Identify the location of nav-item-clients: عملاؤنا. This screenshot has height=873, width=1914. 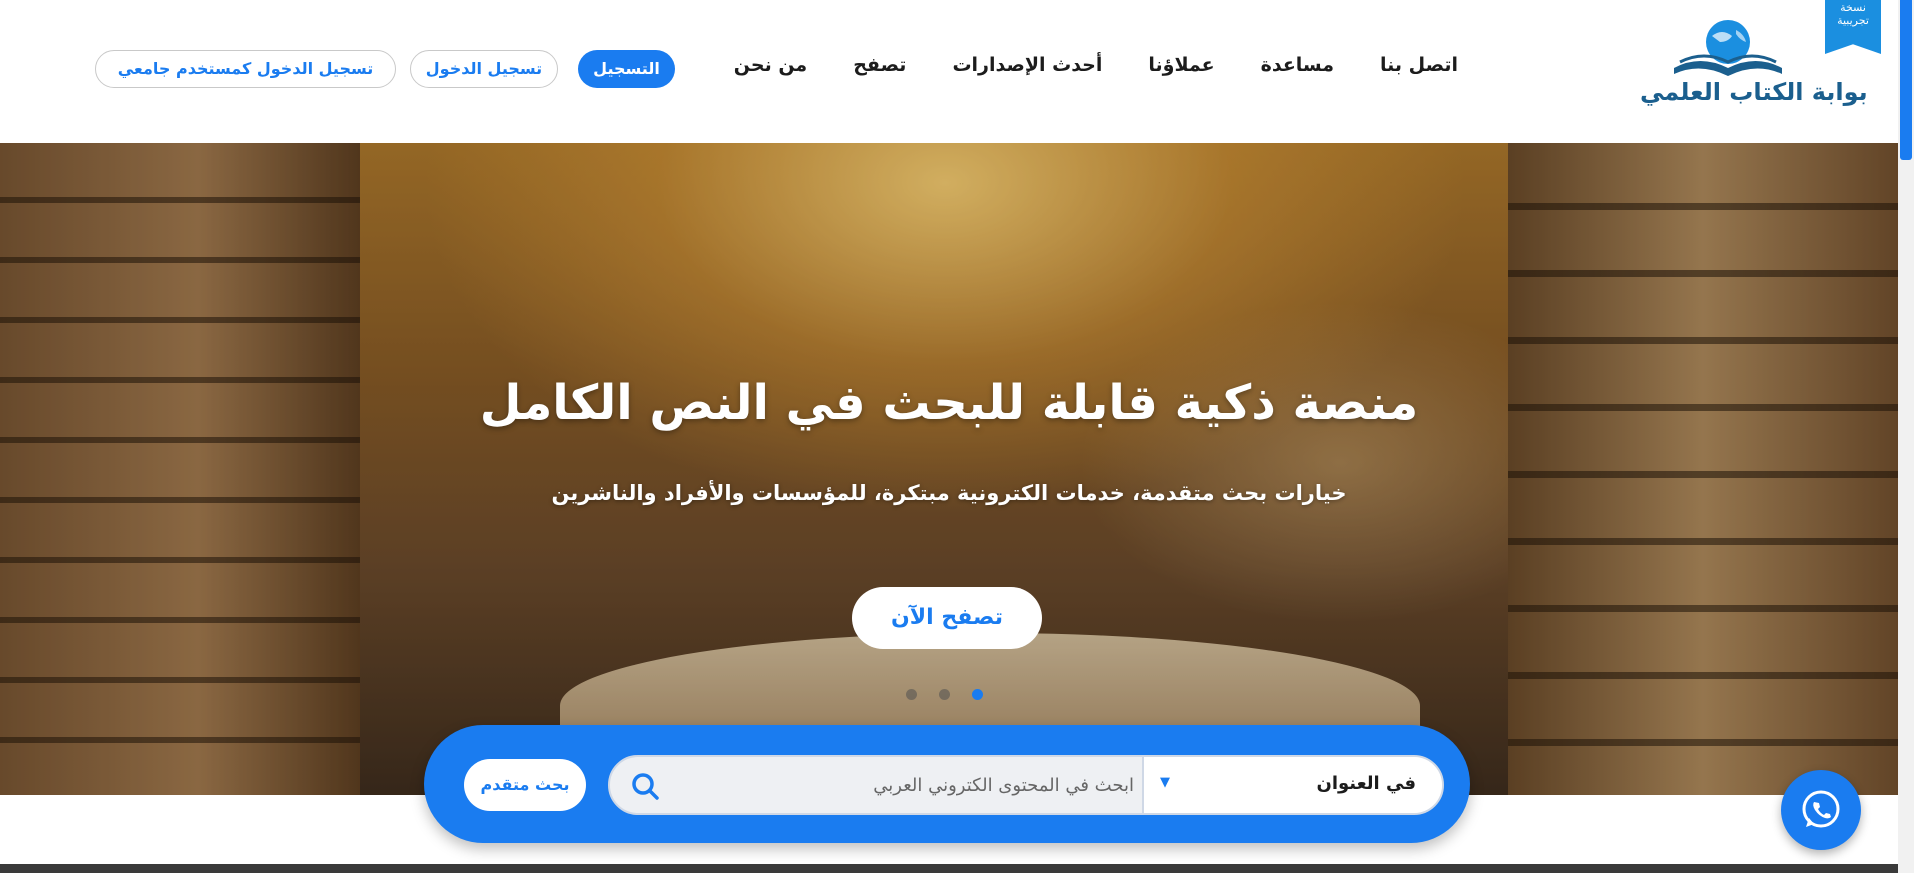
(1181, 65).